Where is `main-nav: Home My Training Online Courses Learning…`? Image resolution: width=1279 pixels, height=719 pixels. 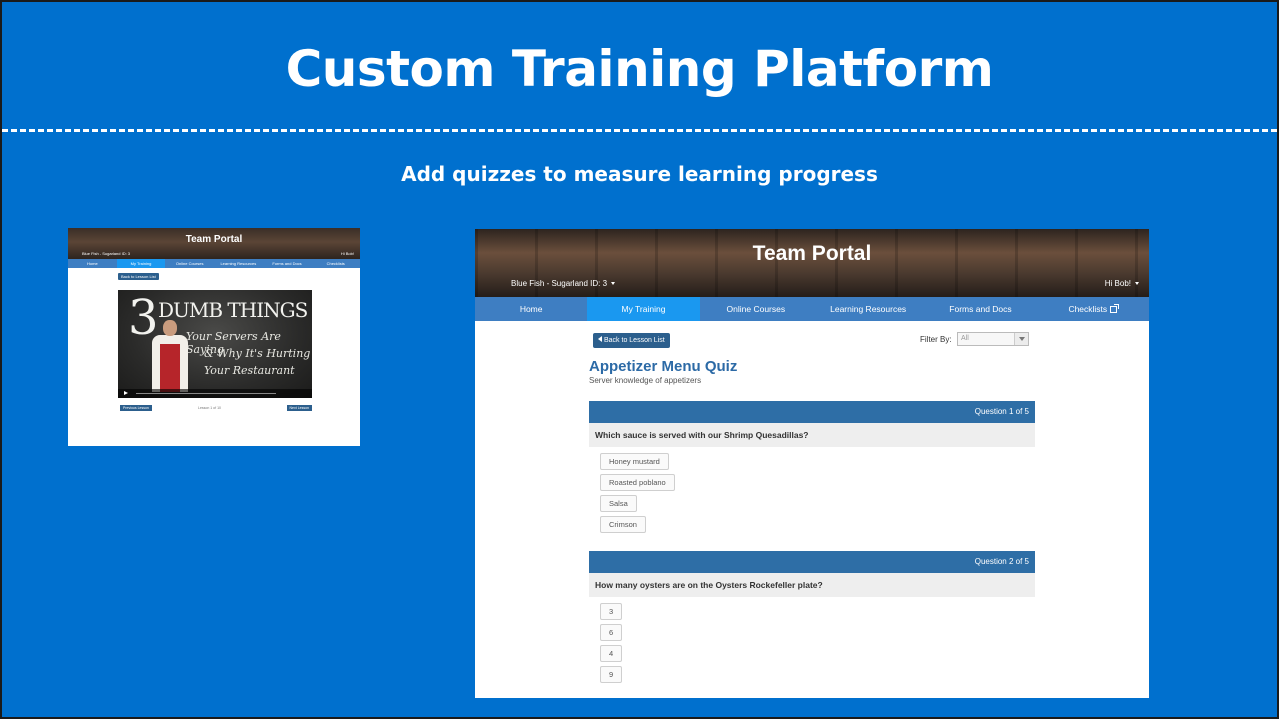
main-nav: Home My Training Online Courses Learning… is located at coordinates (812, 309).